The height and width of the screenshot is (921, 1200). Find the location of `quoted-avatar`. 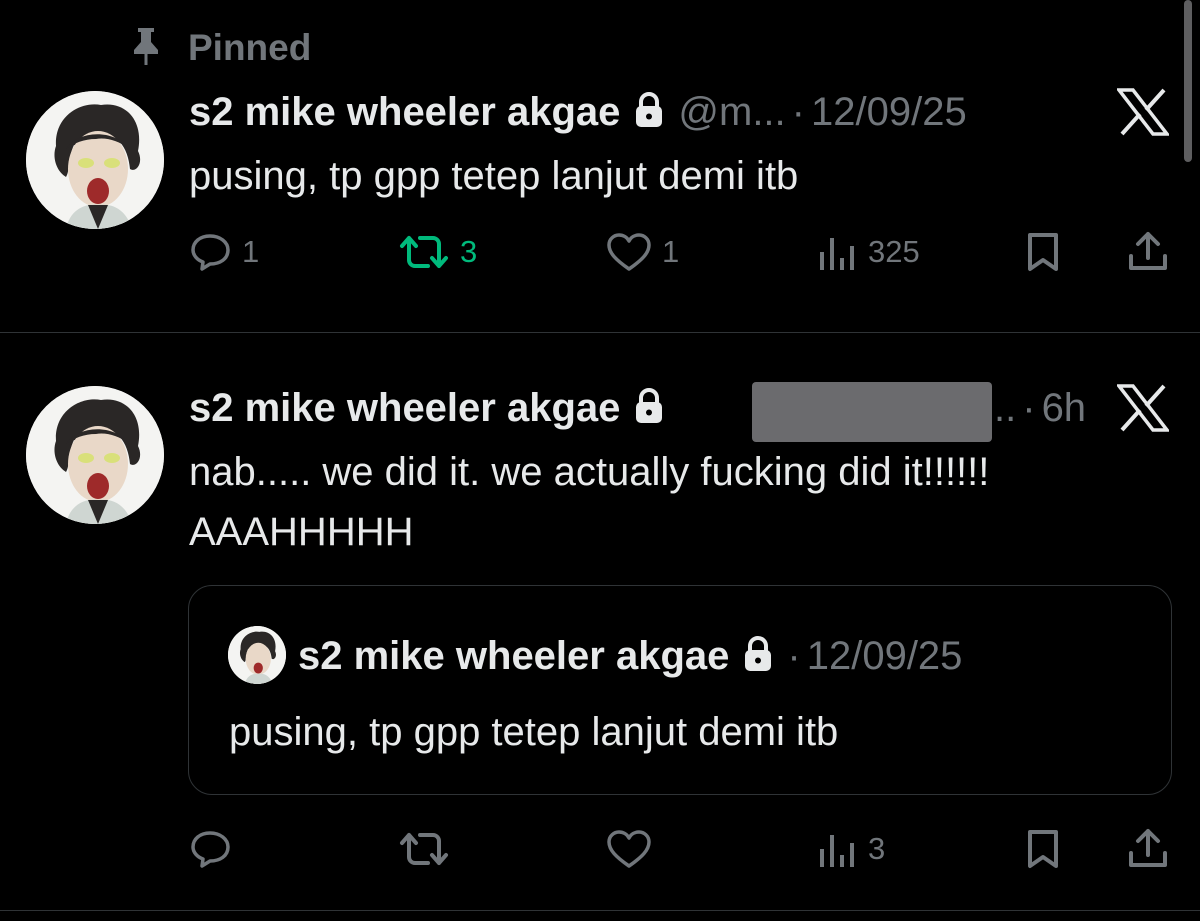

quoted-avatar is located at coordinates (257, 655).